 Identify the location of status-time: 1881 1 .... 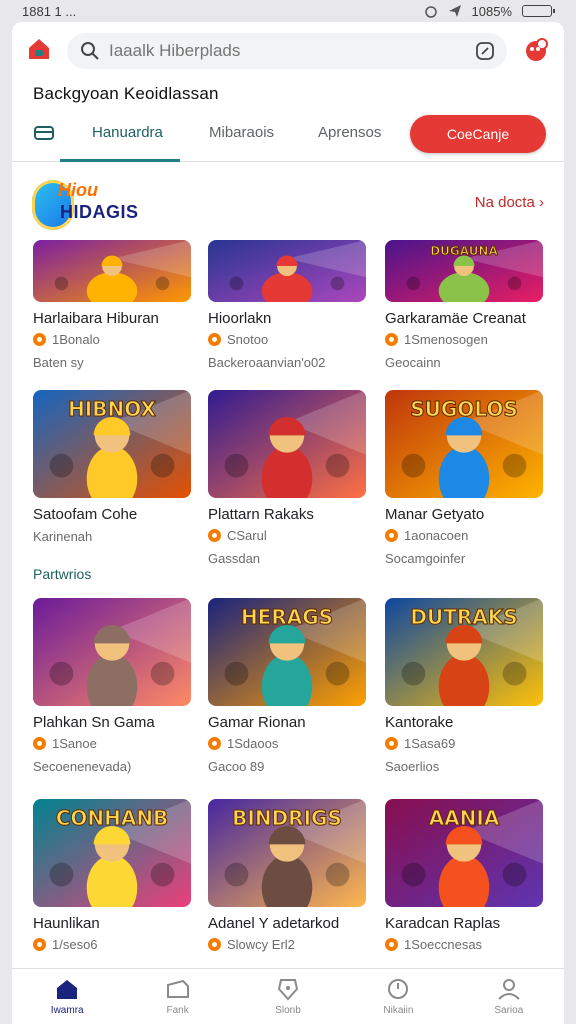
(49, 11).